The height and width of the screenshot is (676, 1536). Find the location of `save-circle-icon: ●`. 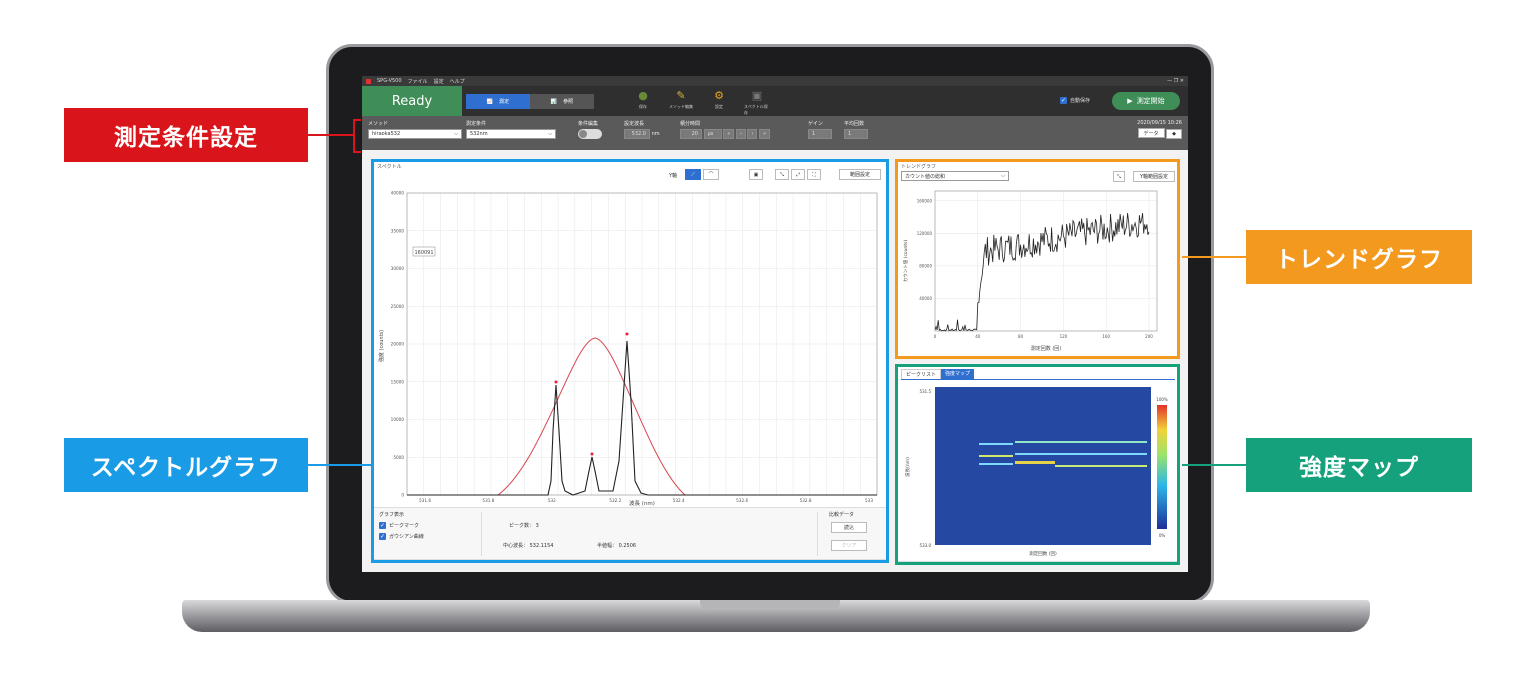

save-circle-icon: ● is located at coordinates (643, 95).